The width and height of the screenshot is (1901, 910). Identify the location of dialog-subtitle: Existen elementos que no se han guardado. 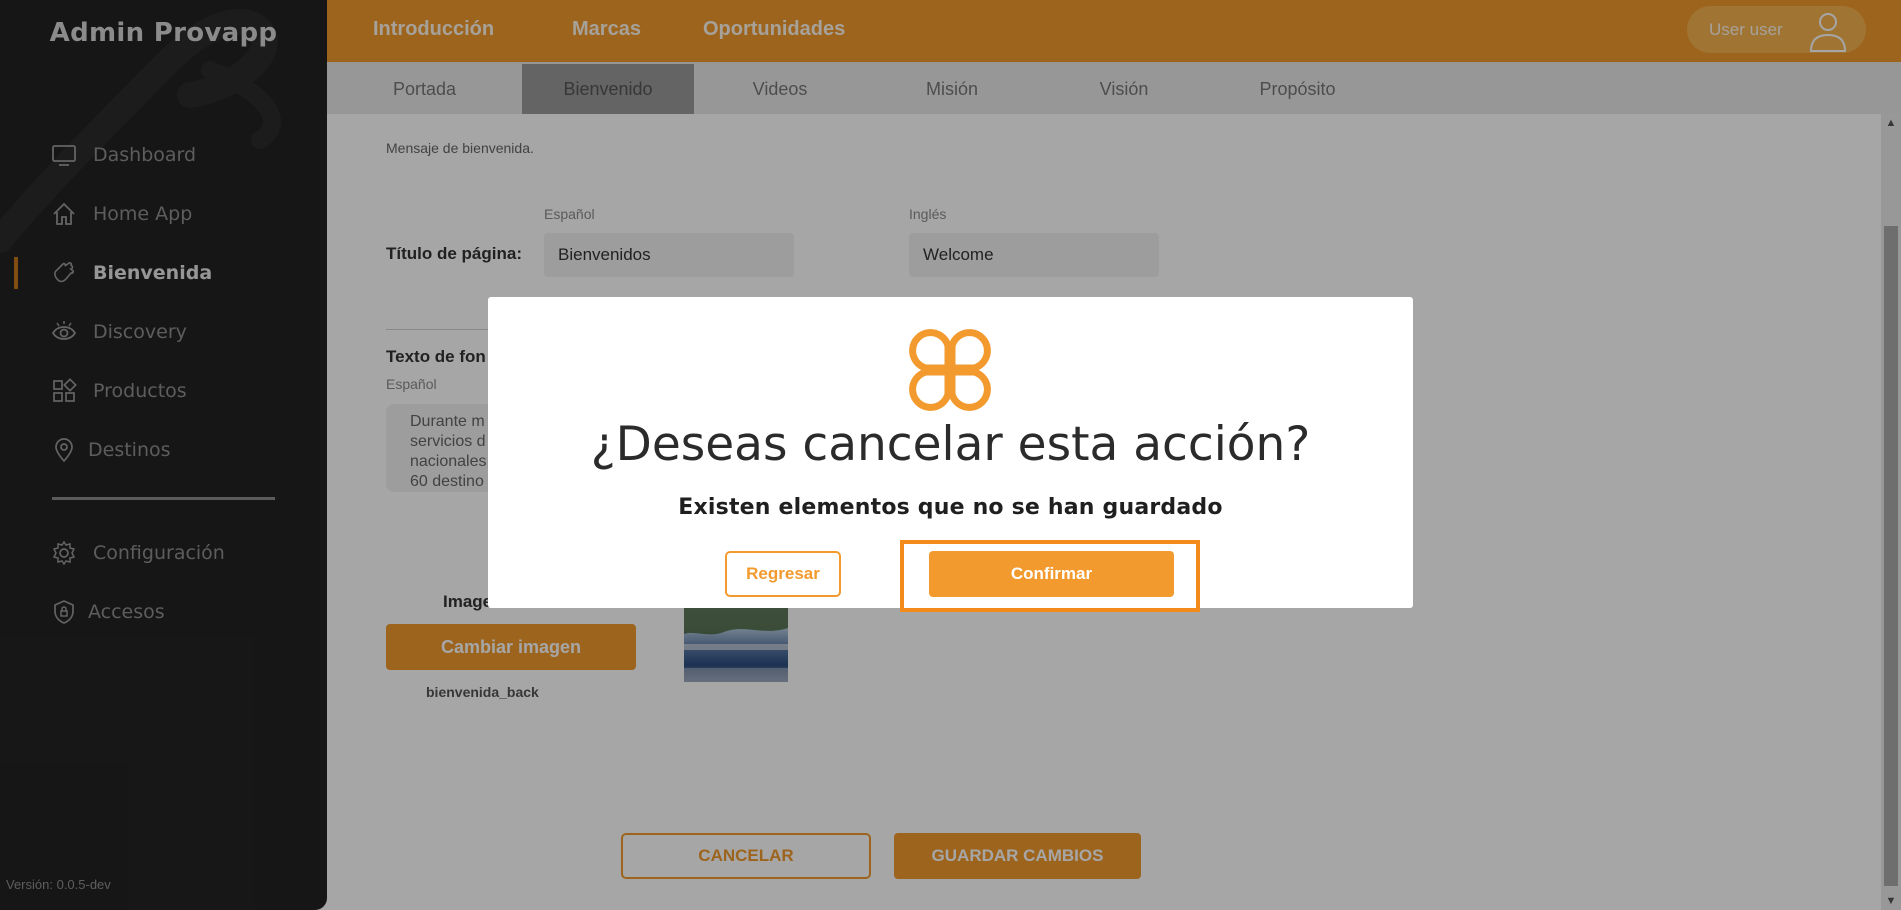
(950, 507).